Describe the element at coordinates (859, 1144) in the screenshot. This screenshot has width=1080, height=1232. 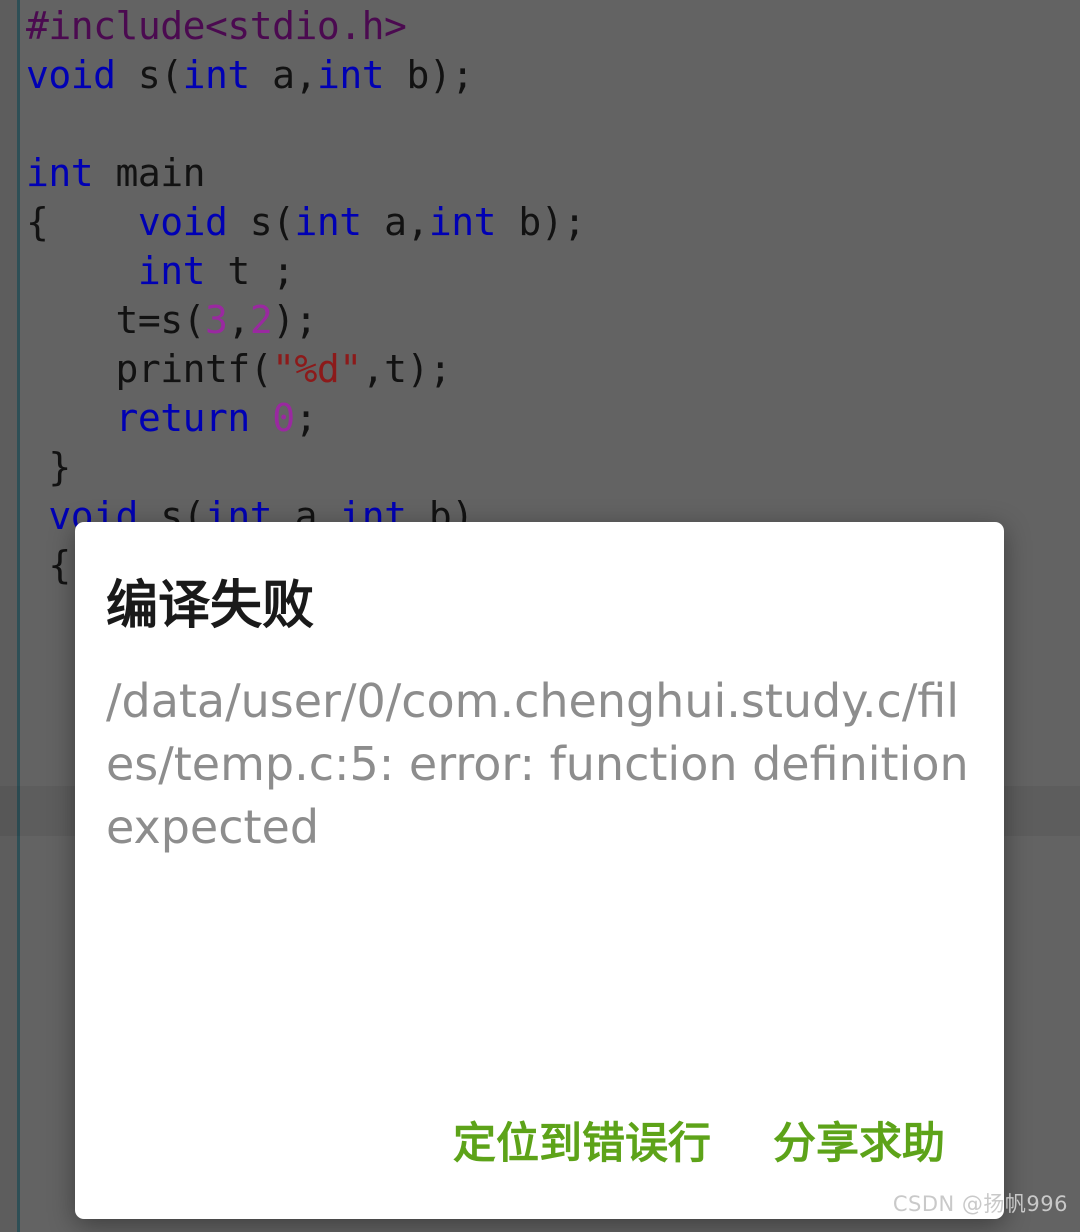
I see `share-for-help-button: 分享求助` at that location.